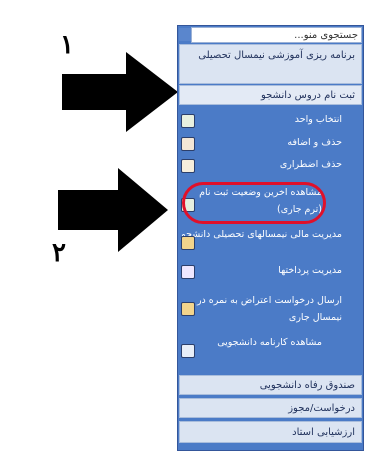 This screenshot has height=473, width=369. I want to click on menu-item-label: مدیریت پرداختها, so click(310, 270).